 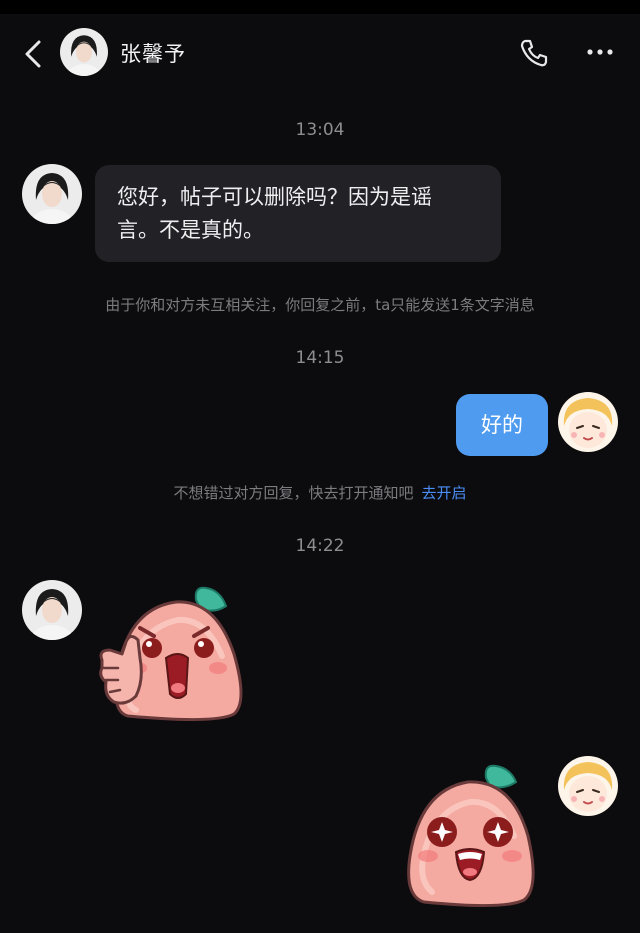 I want to click on chat-header: 张馨予, so click(x=320, y=54).